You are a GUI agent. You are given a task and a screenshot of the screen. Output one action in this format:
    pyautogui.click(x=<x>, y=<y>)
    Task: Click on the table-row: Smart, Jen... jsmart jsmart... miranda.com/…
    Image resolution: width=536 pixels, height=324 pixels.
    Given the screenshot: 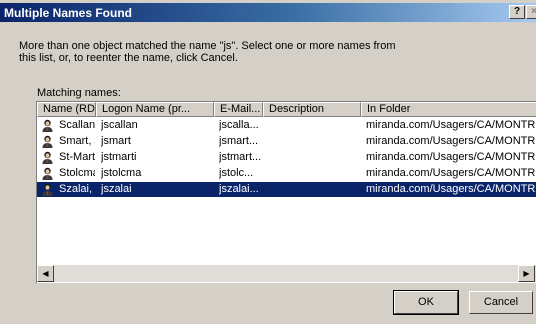 What is the action you would take?
    pyautogui.click(x=286, y=141)
    